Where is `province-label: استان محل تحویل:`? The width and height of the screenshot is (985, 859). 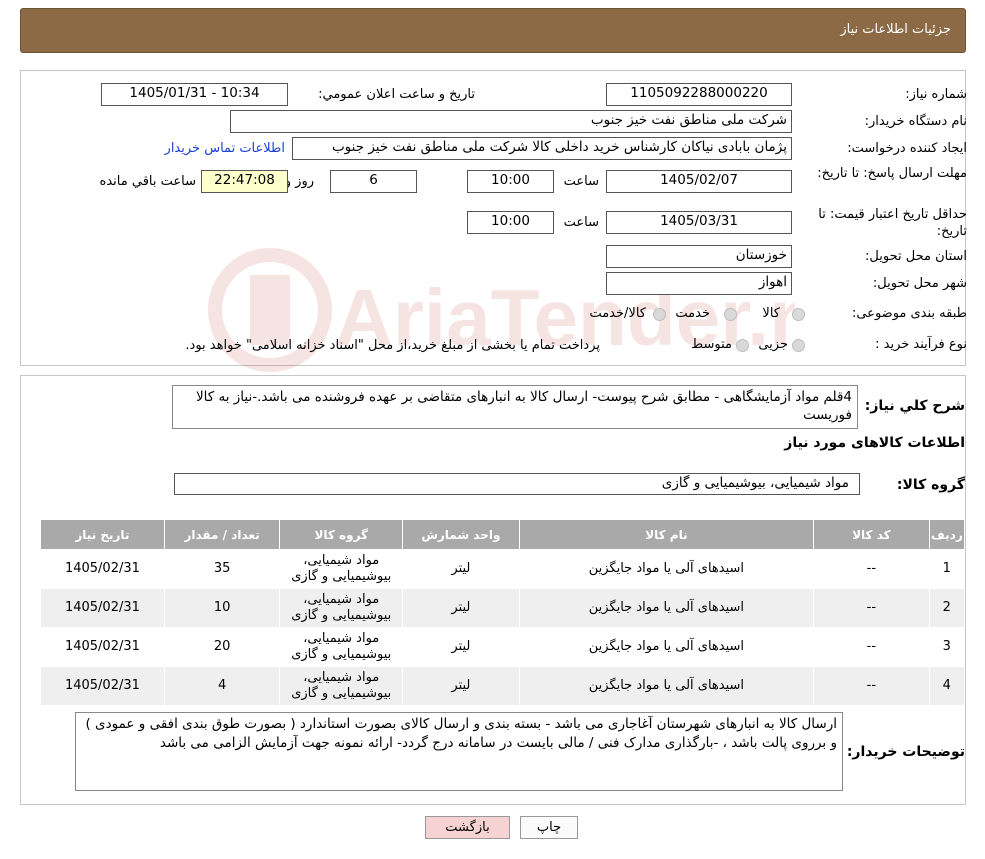 province-label: استان محل تحویل: is located at coordinates (916, 256).